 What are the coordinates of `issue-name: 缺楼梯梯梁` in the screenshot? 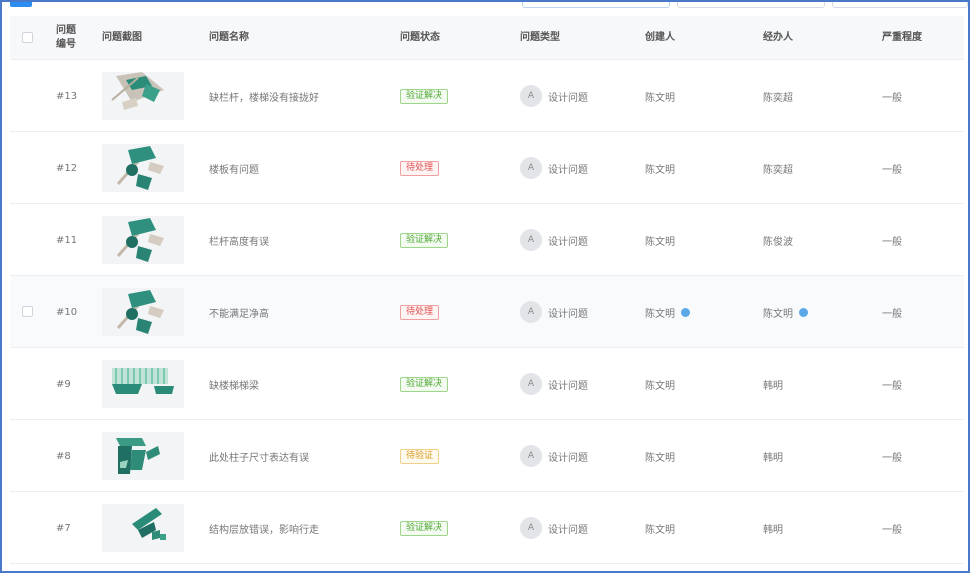 It's located at (234, 386).